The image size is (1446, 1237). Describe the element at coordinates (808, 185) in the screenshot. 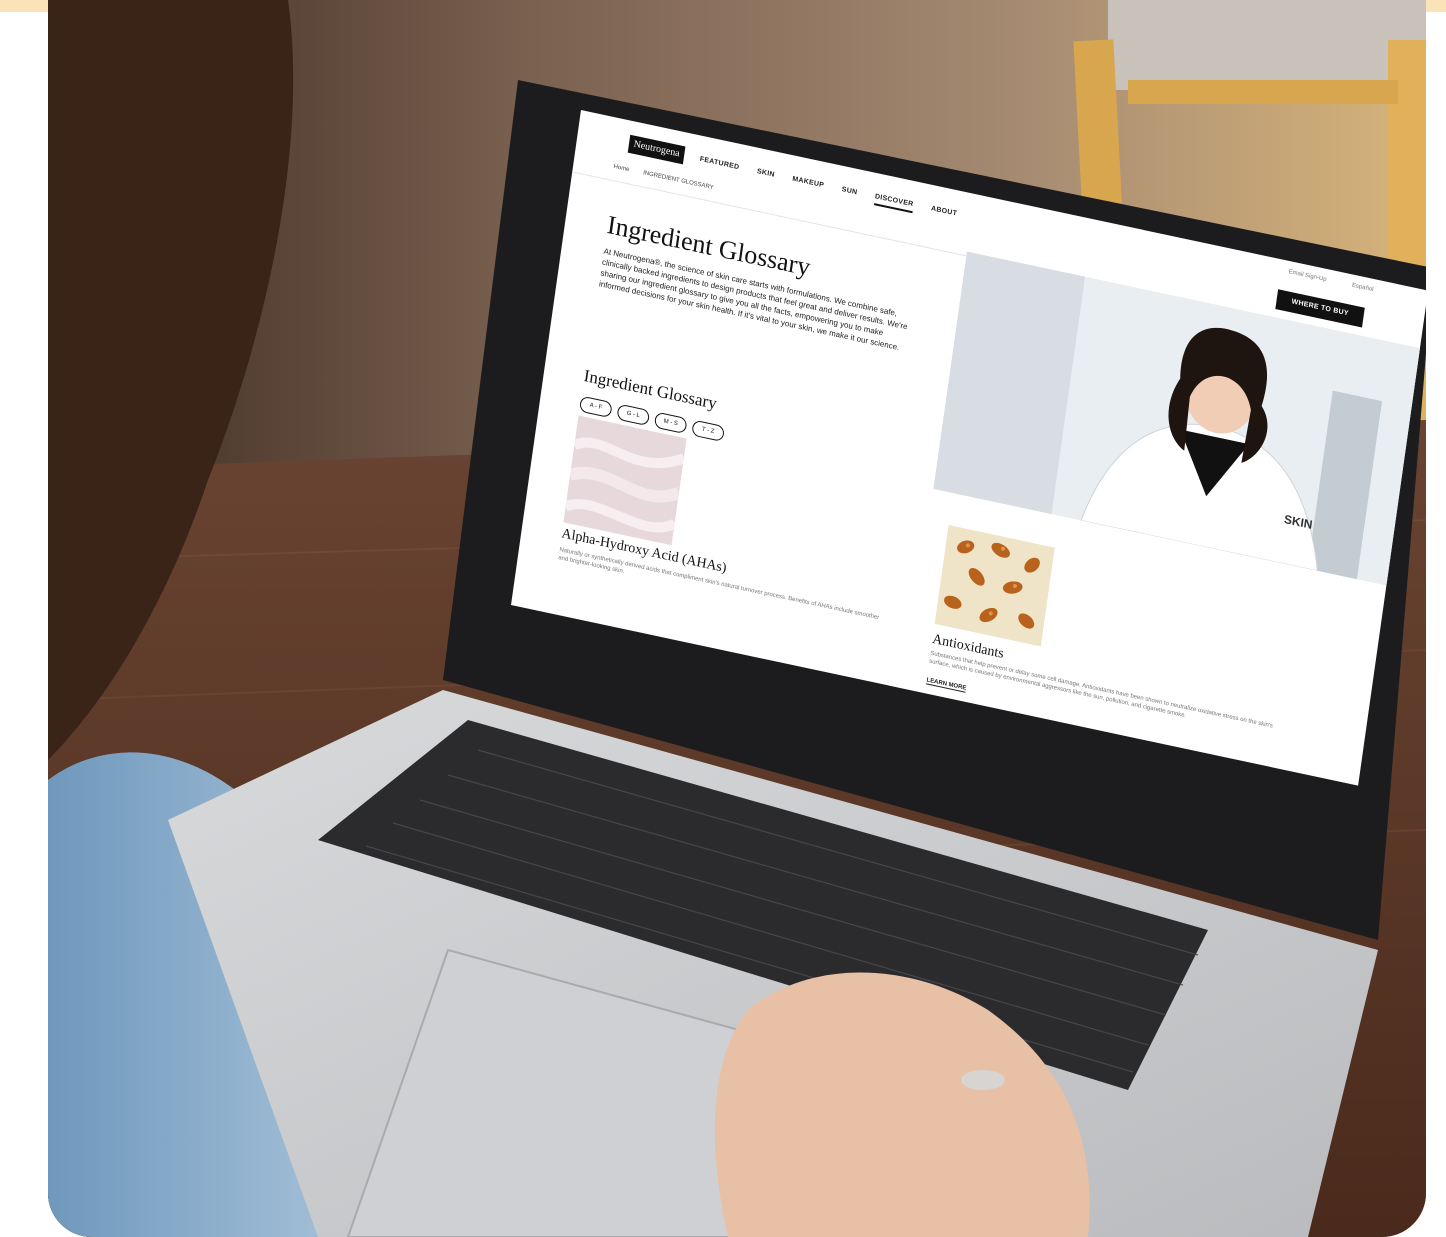

I see `nav-makeup: MAKEUP` at that location.